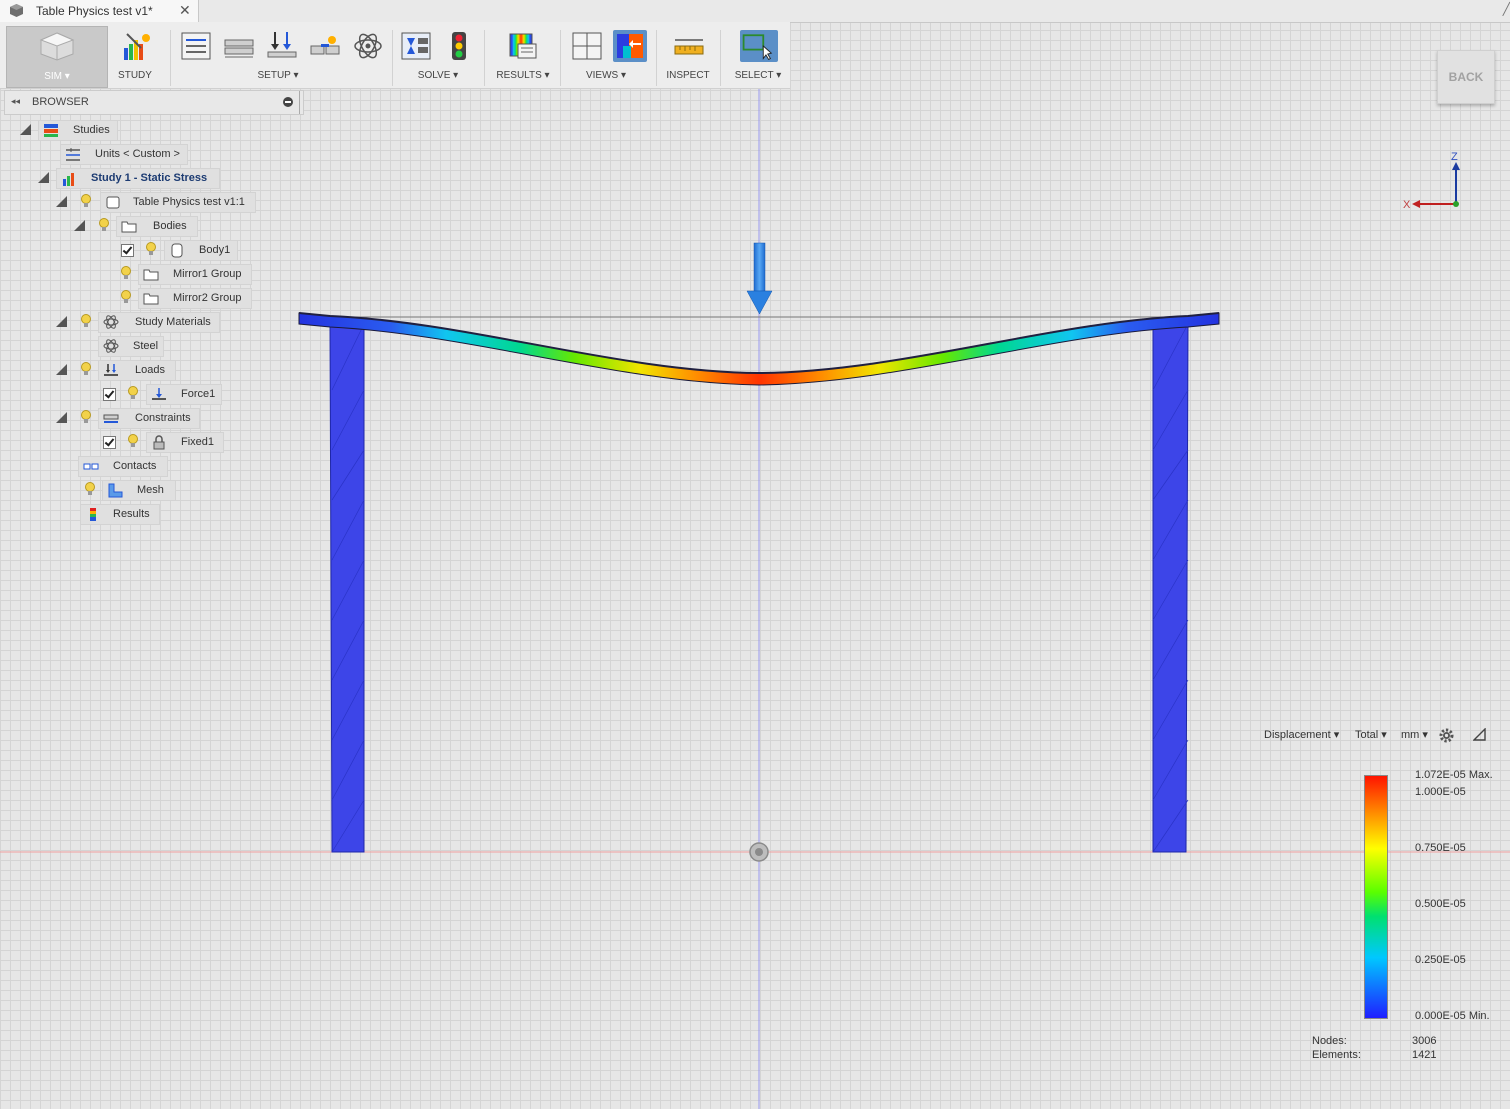  What do you see at coordinates (184, 394) in the screenshot?
I see `tree-item-force1: Force1` at bounding box center [184, 394].